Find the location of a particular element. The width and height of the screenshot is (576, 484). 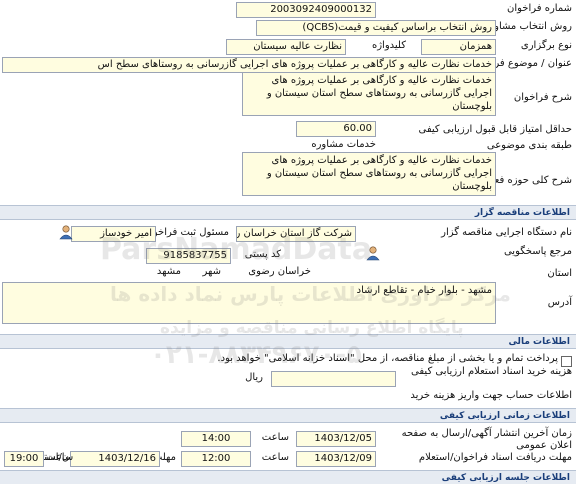

currency-label: ریال is located at coordinates (254, 377).